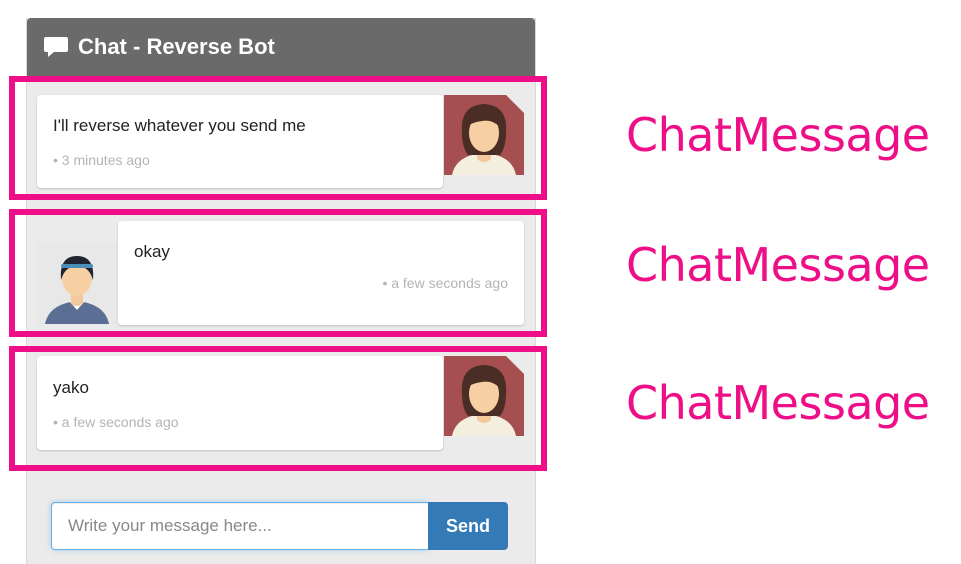  What do you see at coordinates (281, 47) in the screenshot?
I see `chat-header: Chat - Reverse Bot` at bounding box center [281, 47].